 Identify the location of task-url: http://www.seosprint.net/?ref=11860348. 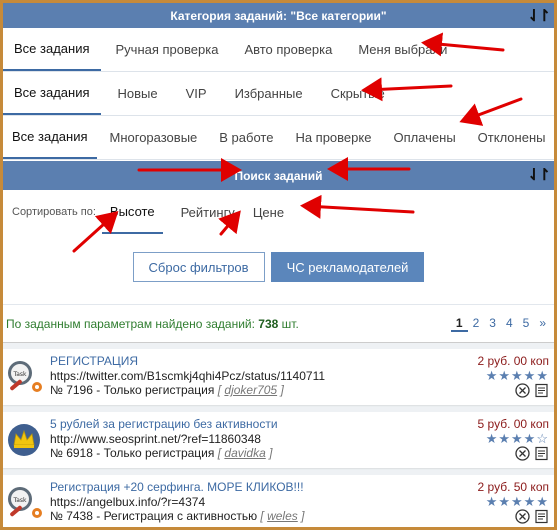
(155, 439).